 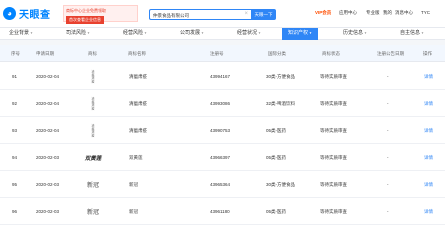 What do you see at coordinates (390, 53) in the screenshot?
I see `th-notice-date: 注册公告日期` at bounding box center [390, 53].